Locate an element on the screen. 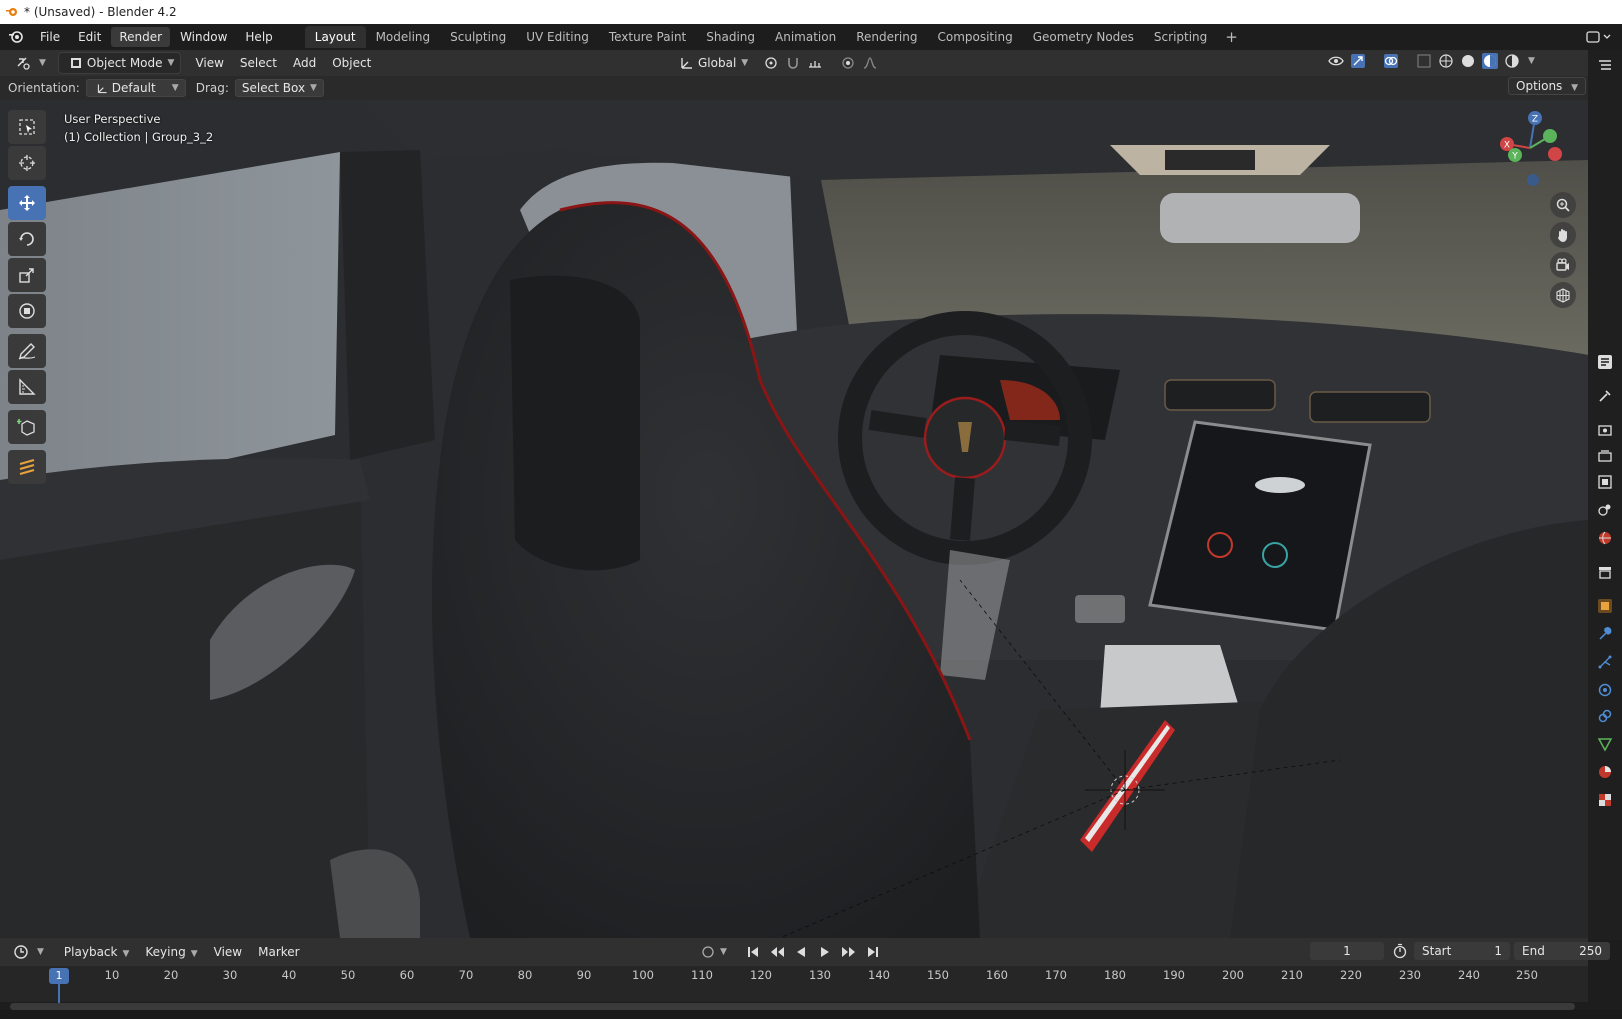 The image size is (1622, 1019). add-cube-tool is located at coordinates (27, 427).